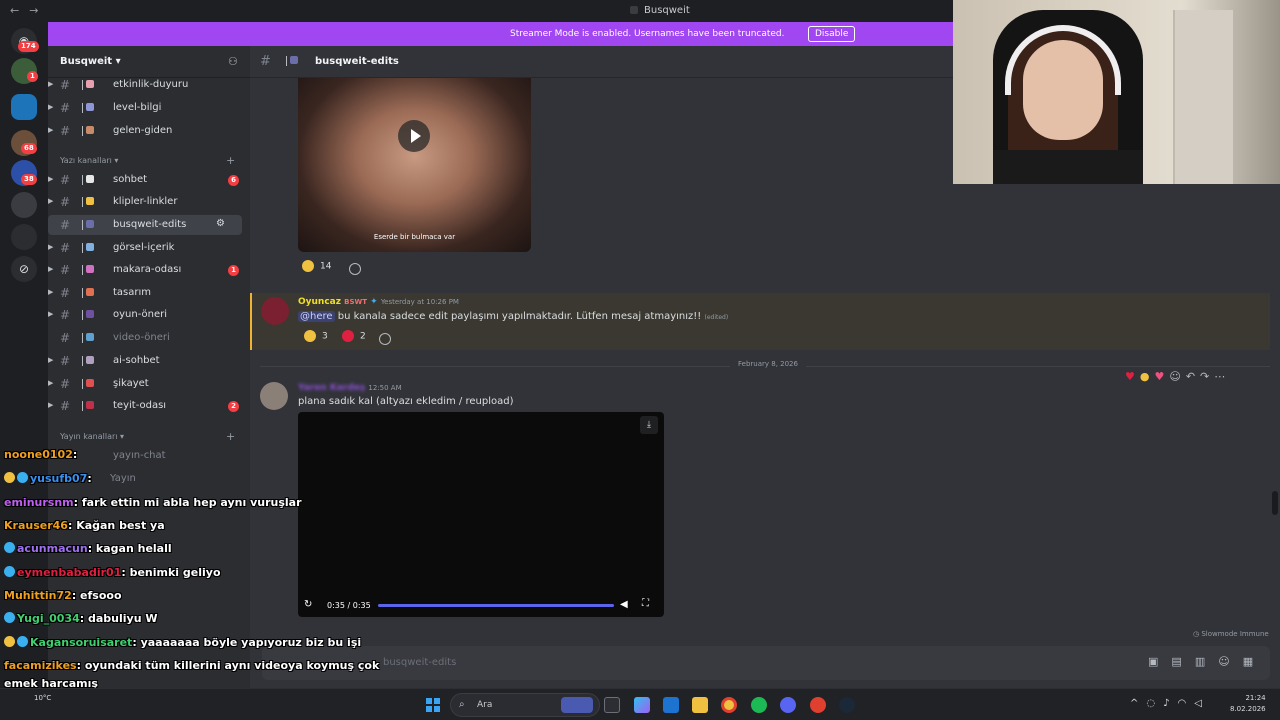 The image size is (1280, 720). Describe the element at coordinates (24, 107) in the screenshot. I see `server-icon-raft` at that location.